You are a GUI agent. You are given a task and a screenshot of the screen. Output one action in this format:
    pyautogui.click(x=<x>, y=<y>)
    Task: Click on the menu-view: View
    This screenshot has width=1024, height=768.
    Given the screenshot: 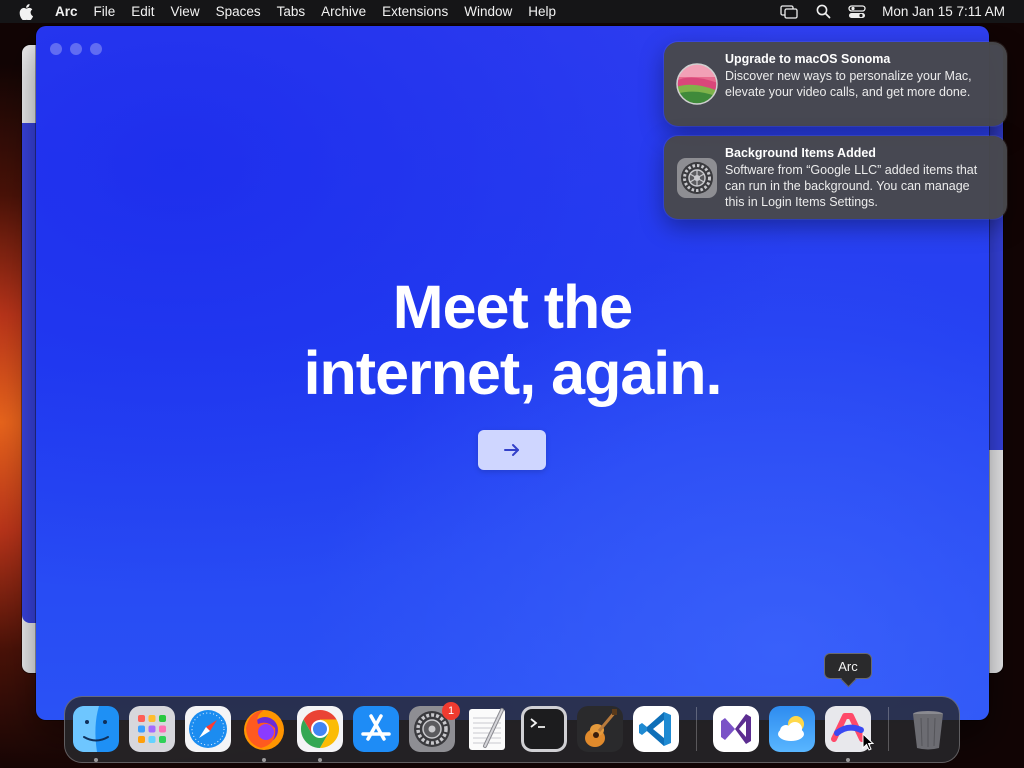 What is the action you would take?
    pyautogui.click(x=185, y=11)
    